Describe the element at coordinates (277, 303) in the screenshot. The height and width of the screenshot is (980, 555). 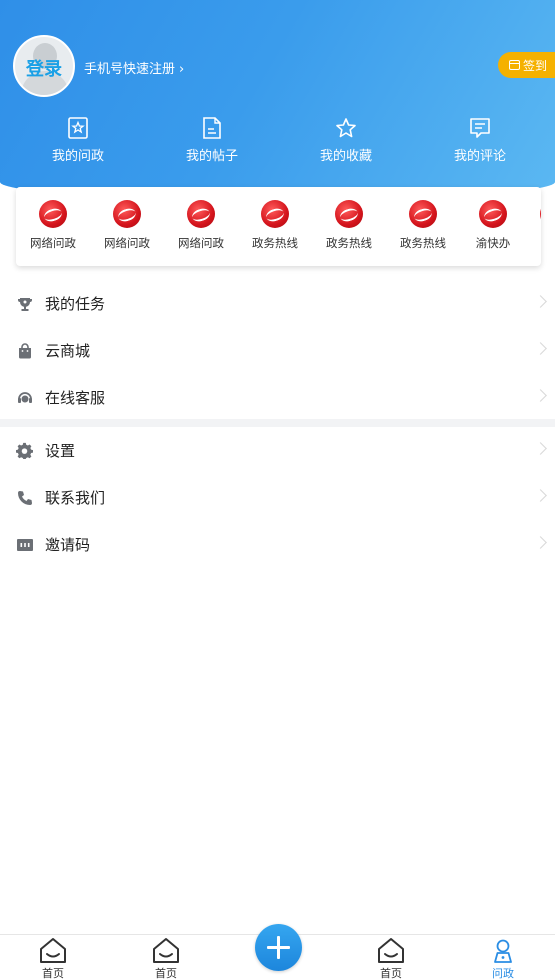
I see `menu-item-my-tasks: 我的任务` at that location.